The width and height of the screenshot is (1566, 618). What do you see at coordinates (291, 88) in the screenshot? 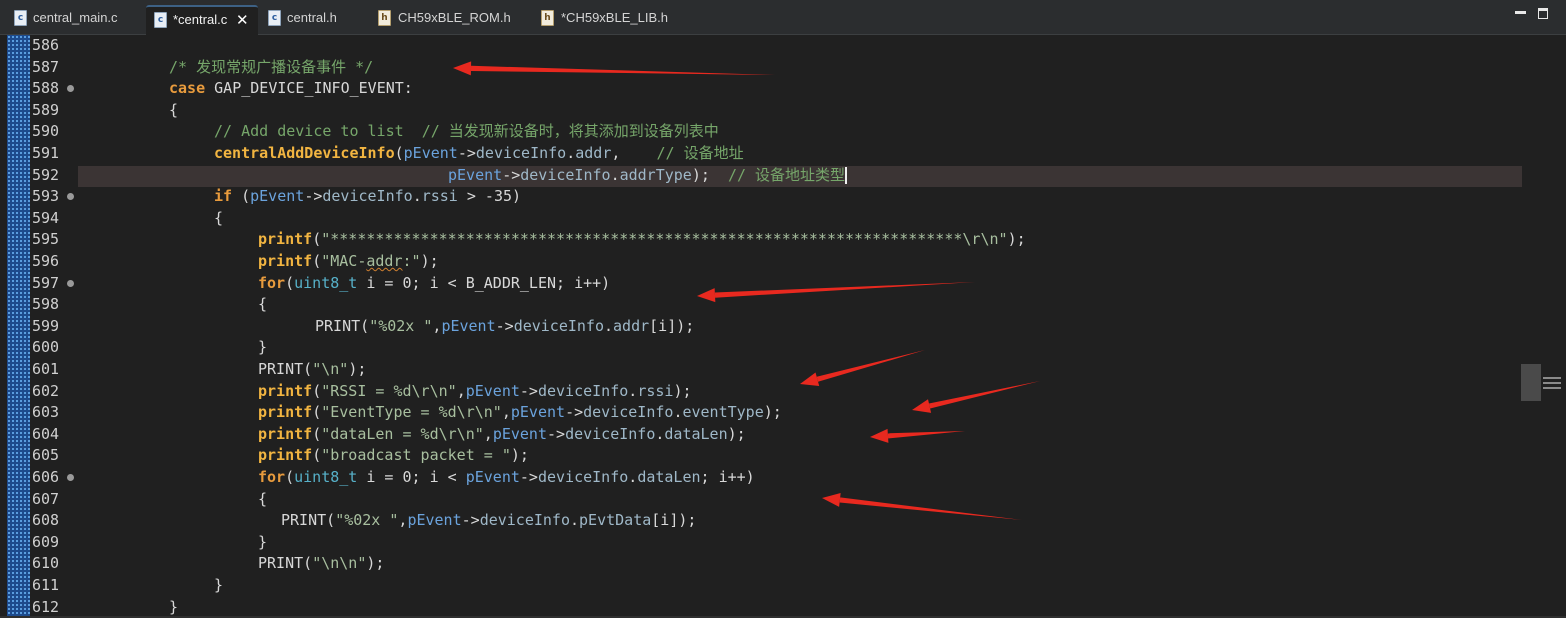
I see `code-line: case GAP_DEVICE_INFO_EVENT:` at bounding box center [291, 88].